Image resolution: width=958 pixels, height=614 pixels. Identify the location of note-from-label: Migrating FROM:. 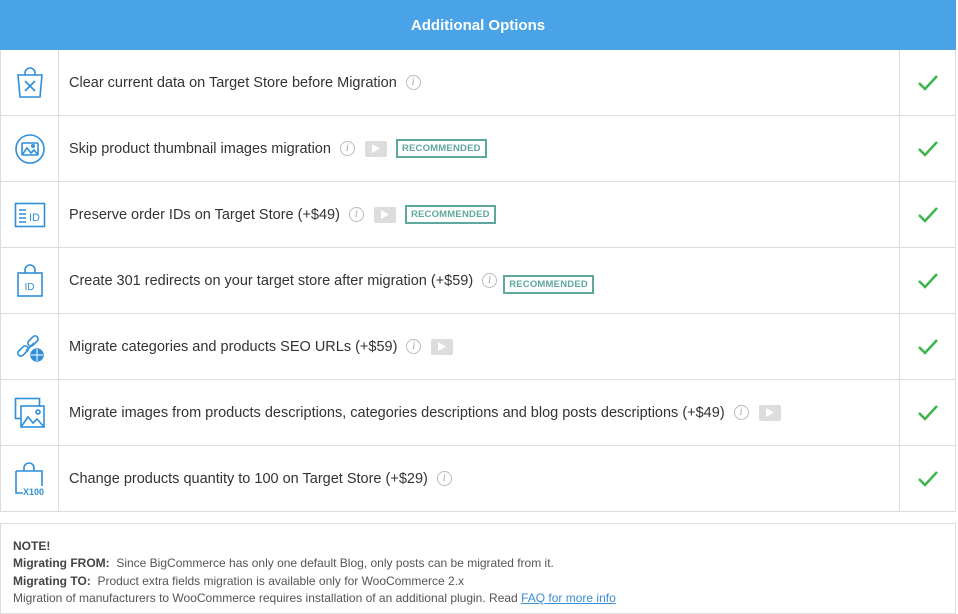
(61, 563).